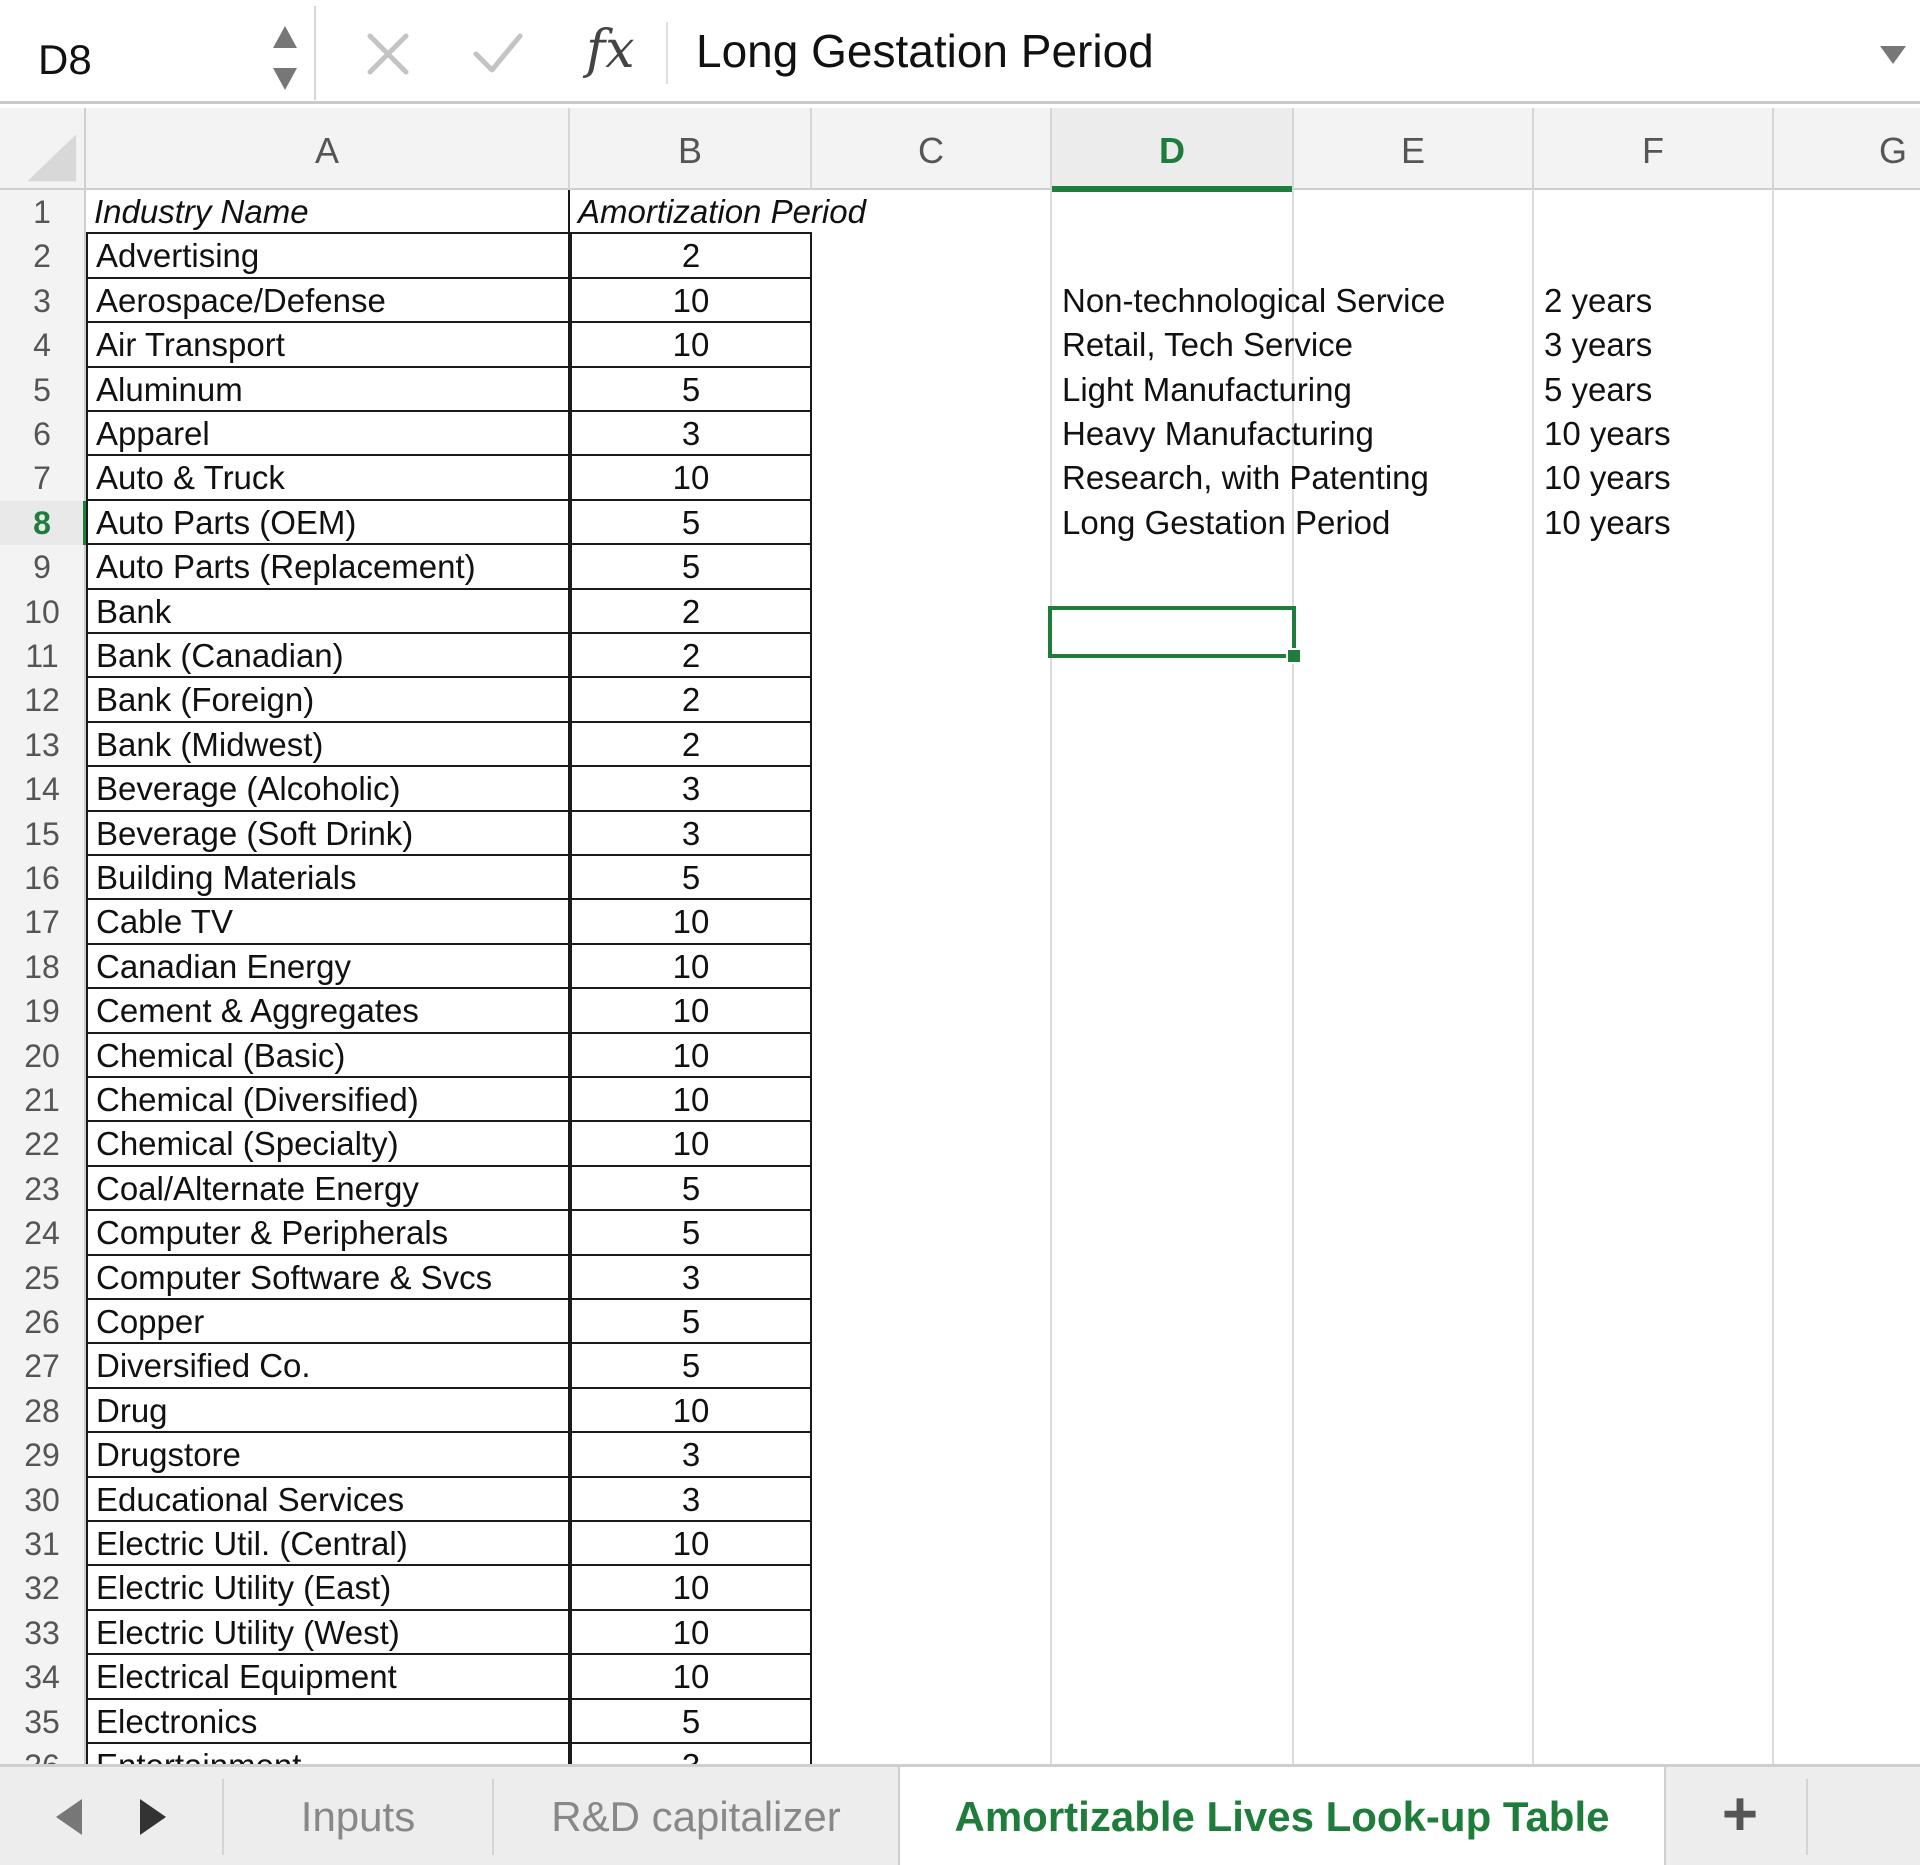 This screenshot has height=1865, width=1920. Describe the element at coordinates (328, 1455) in the screenshot. I see `industry-name-cell: Drugstore` at that location.